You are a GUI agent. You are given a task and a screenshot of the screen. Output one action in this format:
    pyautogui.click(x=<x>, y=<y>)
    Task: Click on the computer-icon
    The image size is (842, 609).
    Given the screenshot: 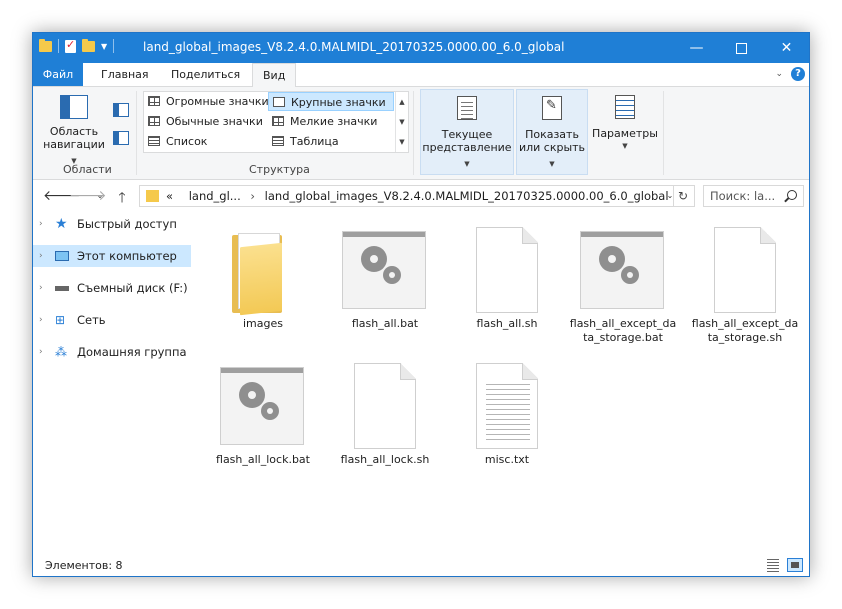 What is the action you would take?
    pyautogui.click(x=62, y=256)
    